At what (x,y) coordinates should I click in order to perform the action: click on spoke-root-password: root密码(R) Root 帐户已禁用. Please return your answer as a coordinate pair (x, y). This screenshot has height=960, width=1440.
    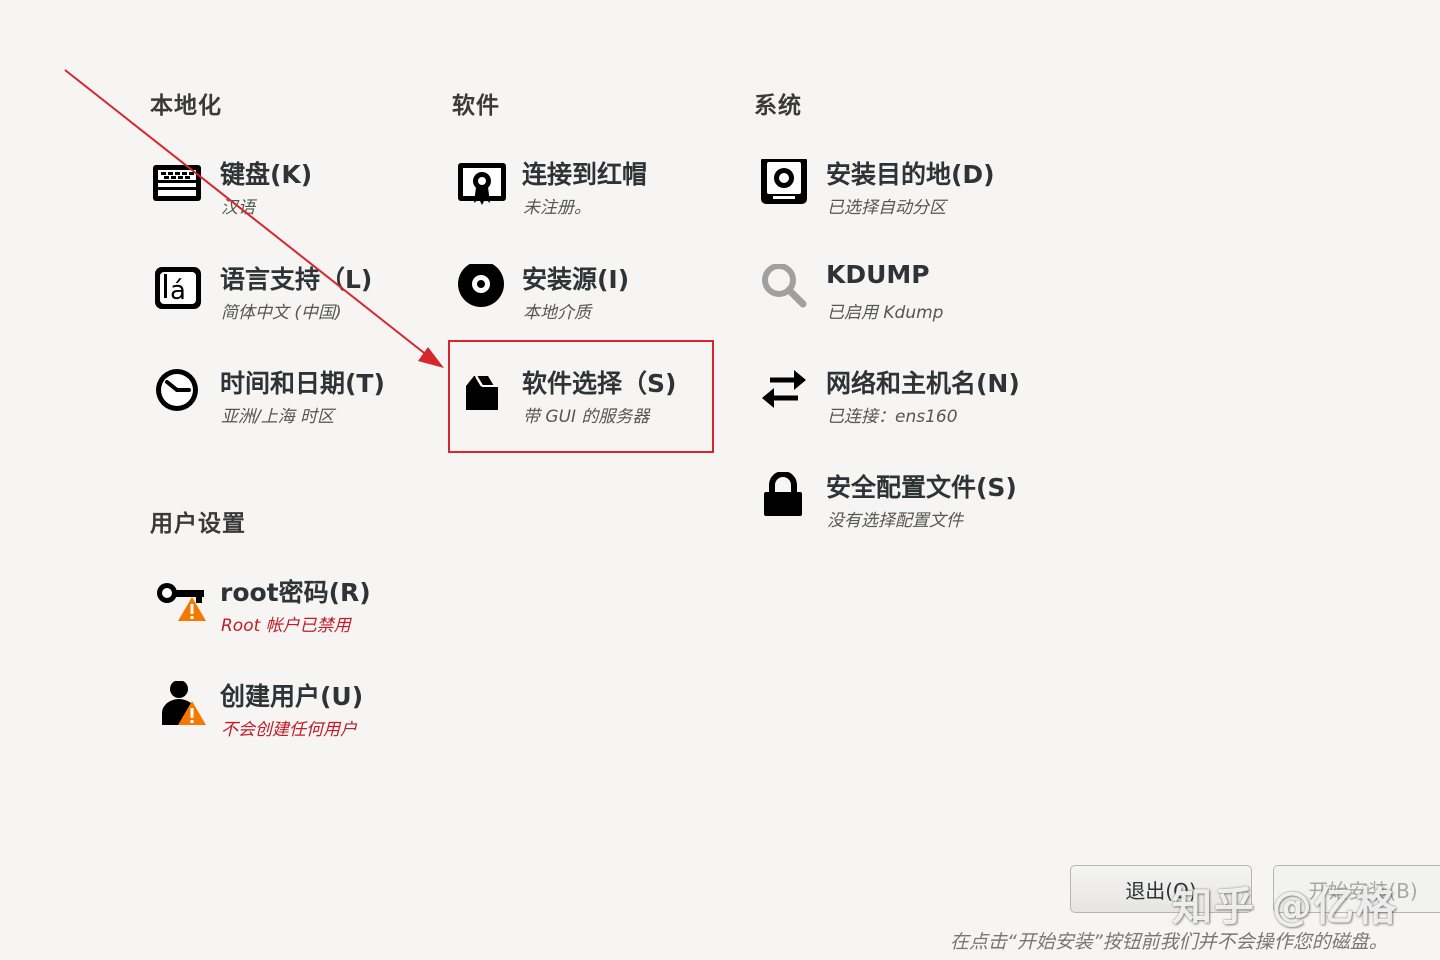
    Looking at the image, I should click on (285, 613).